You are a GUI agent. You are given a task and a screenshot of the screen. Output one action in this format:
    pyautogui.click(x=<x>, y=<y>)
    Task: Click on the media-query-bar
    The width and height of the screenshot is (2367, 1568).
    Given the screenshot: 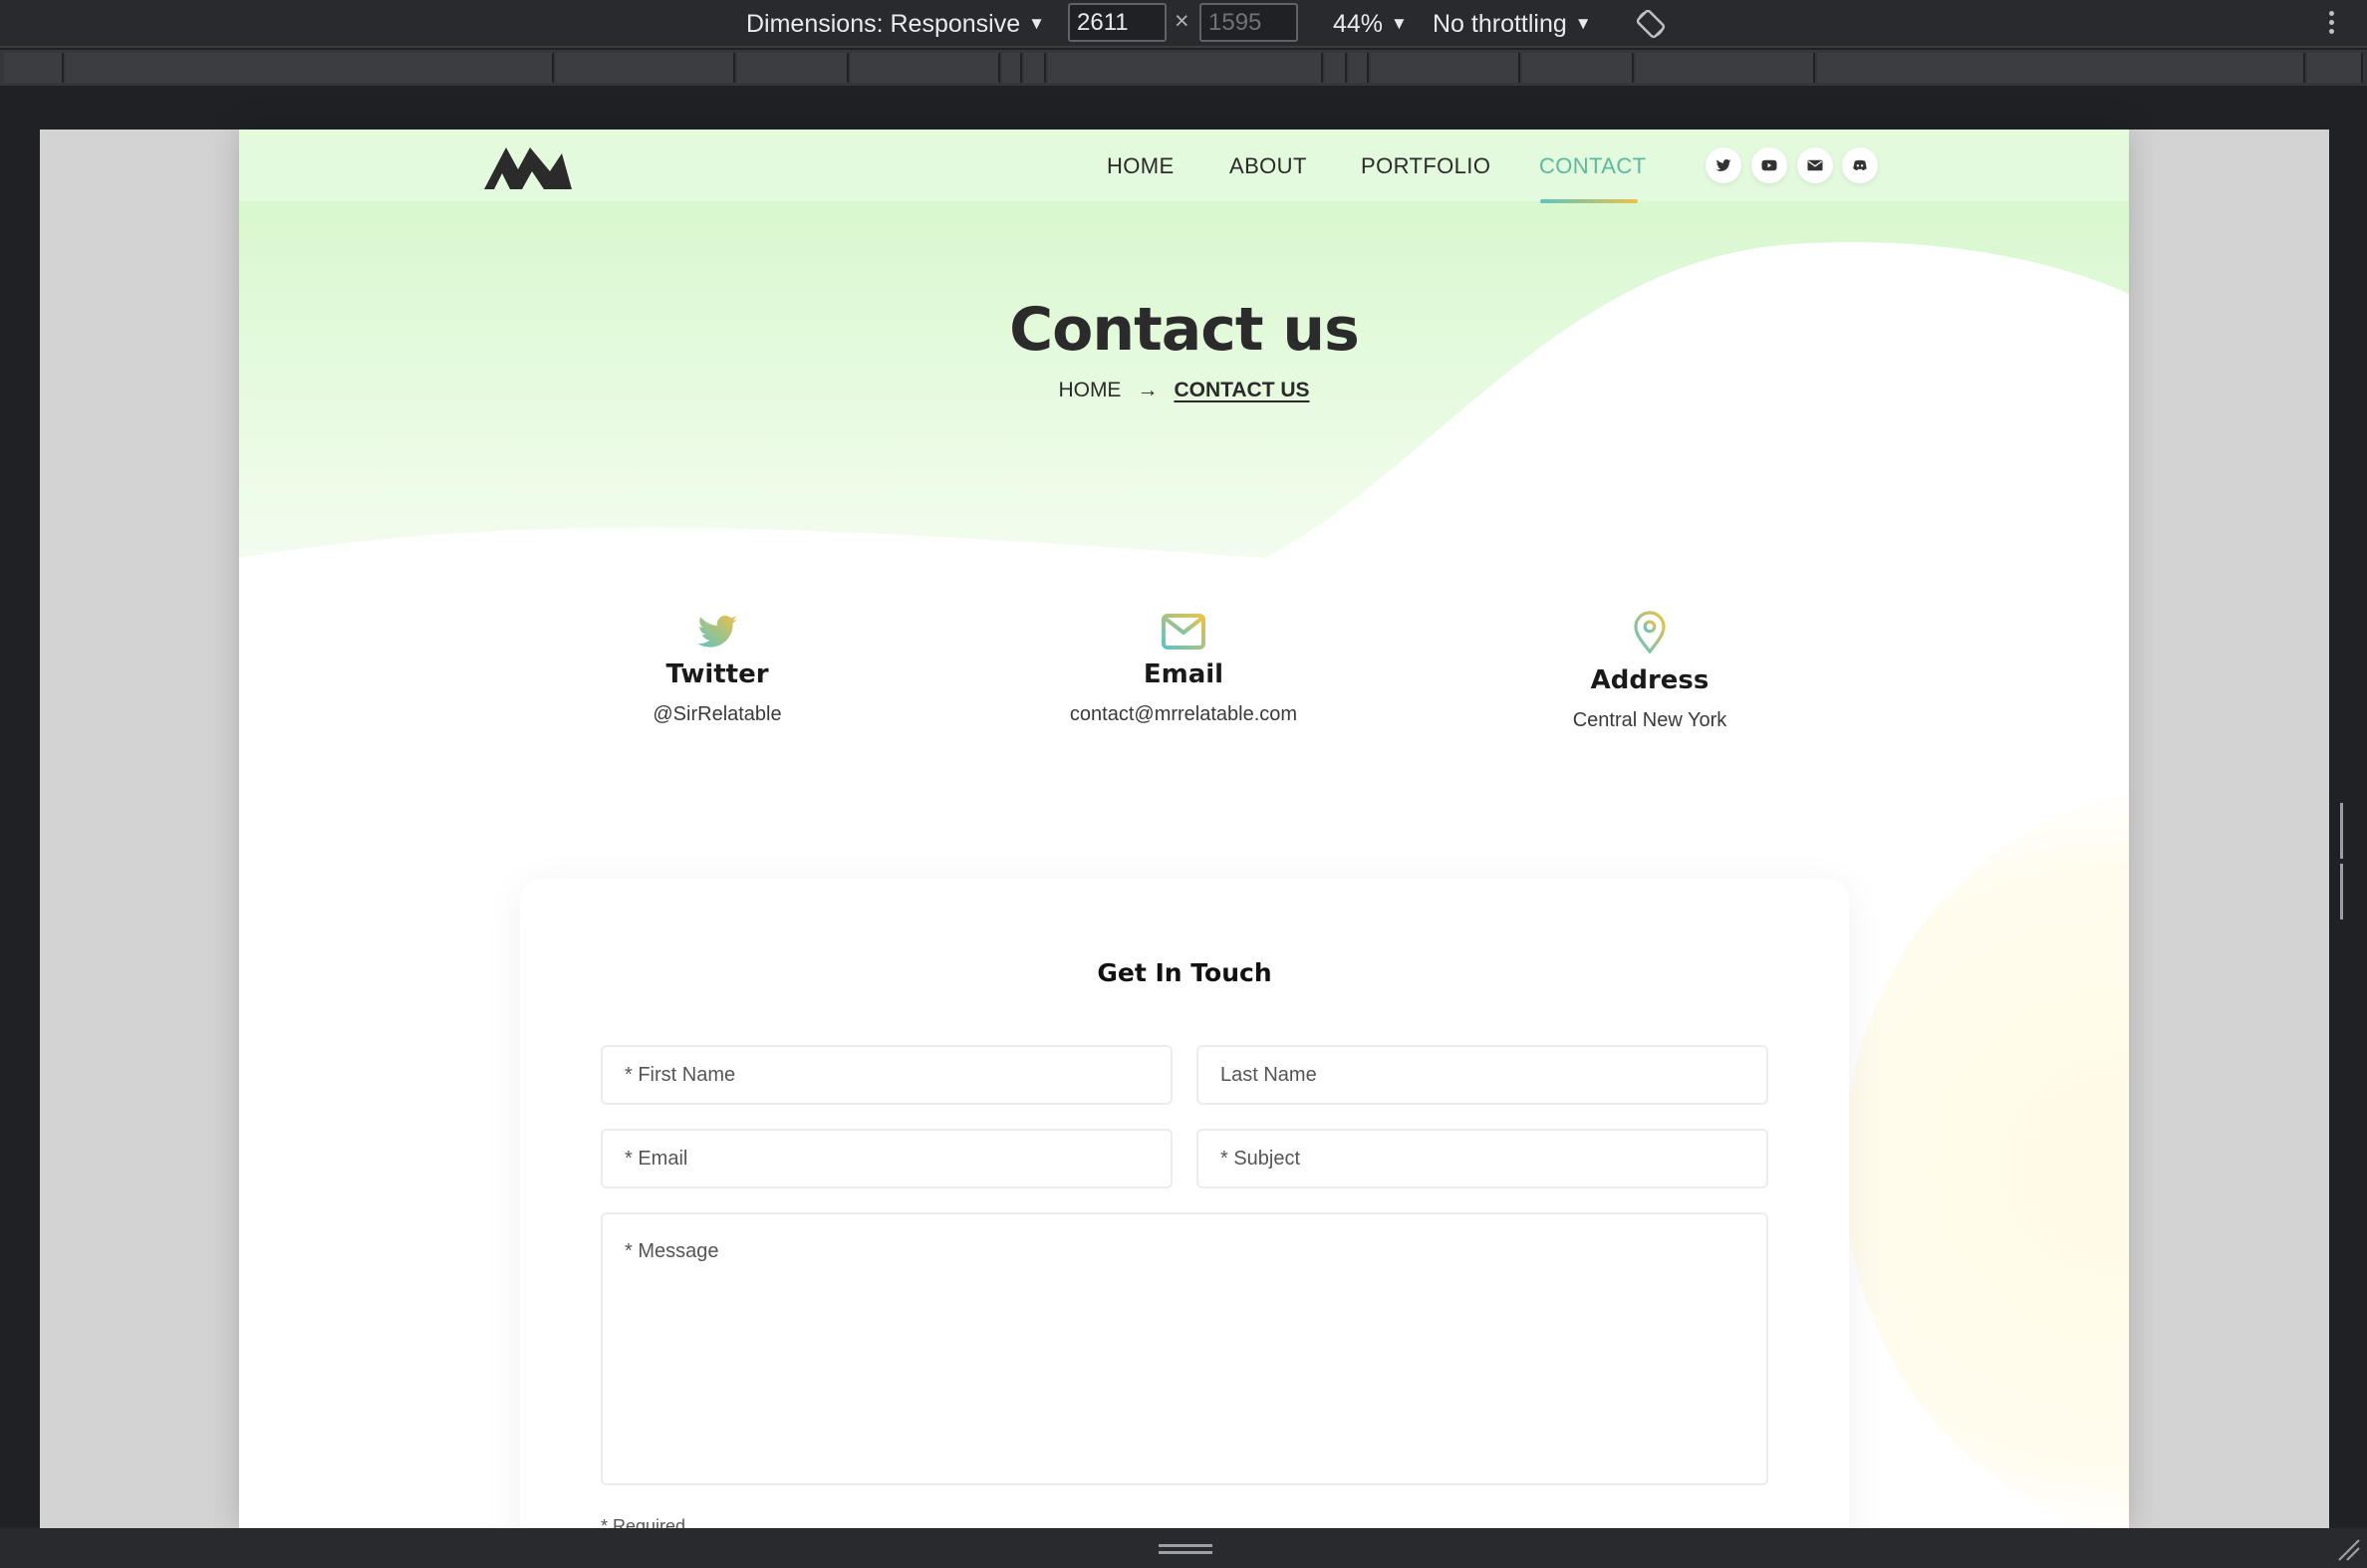 What is the action you would take?
    pyautogui.click(x=1183, y=68)
    